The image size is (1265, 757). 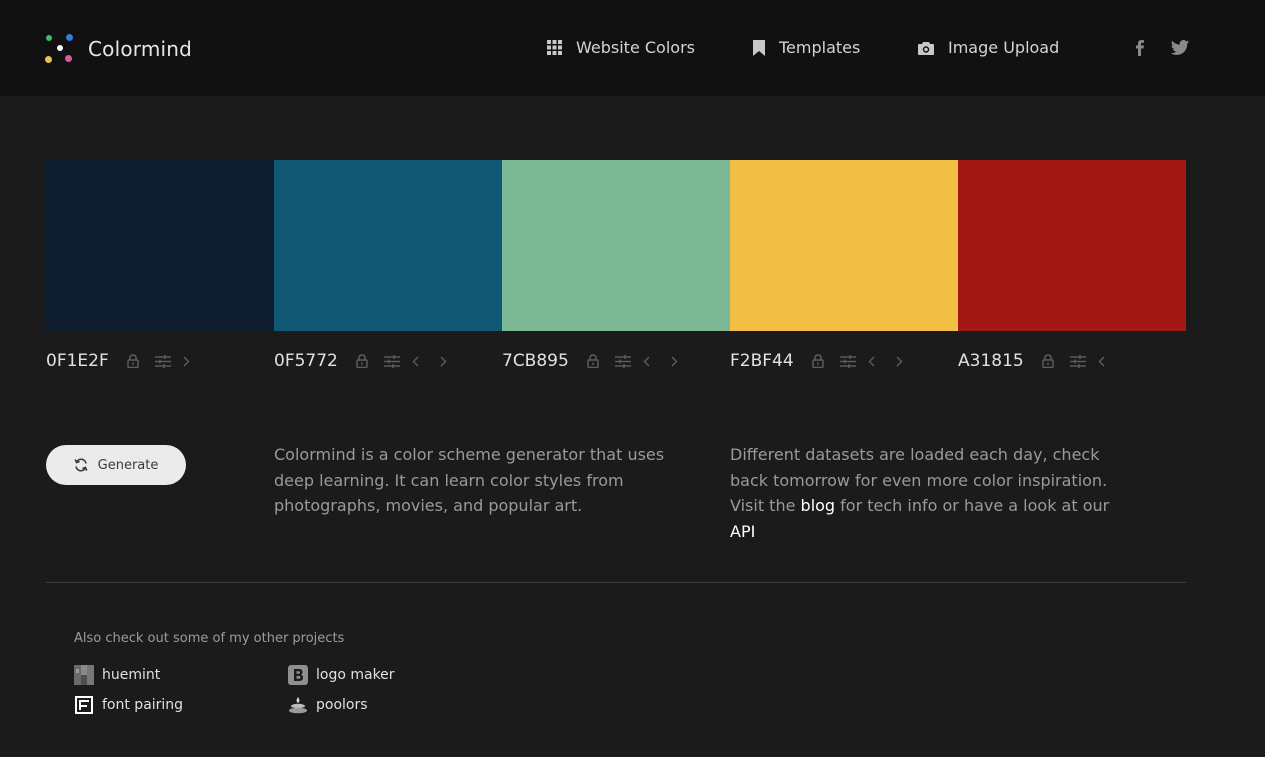 What do you see at coordinates (81, 465) in the screenshot?
I see `refresh-icon` at bounding box center [81, 465].